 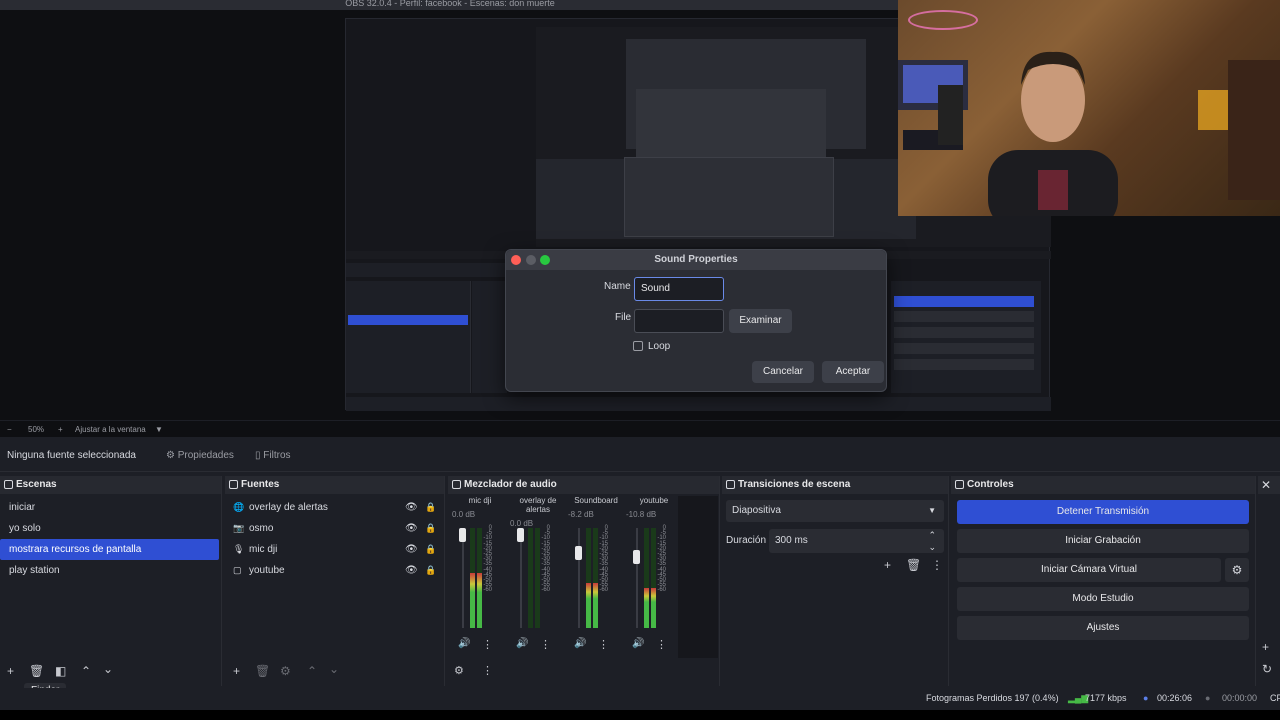 What do you see at coordinates (1103, 599) in the screenshot?
I see `studio-mode-button: Modo Estudio` at bounding box center [1103, 599].